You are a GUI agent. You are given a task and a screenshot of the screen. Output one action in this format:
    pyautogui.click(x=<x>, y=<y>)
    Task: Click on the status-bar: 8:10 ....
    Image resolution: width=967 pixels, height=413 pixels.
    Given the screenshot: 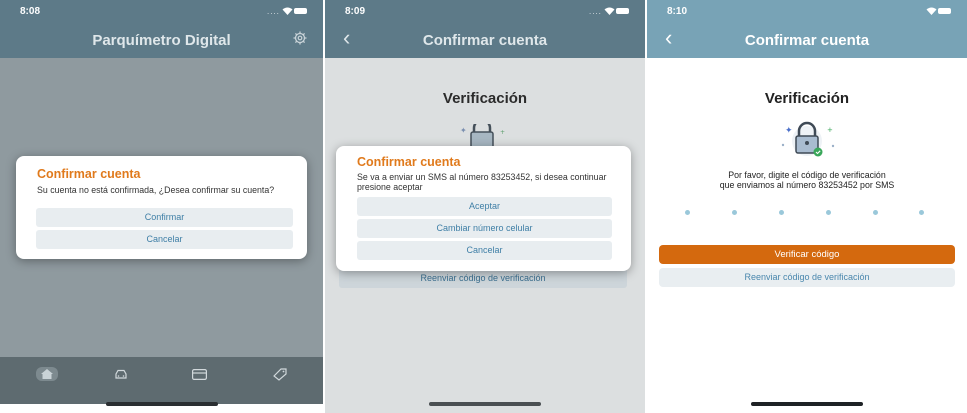 What is the action you would take?
    pyautogui.click(x=807, y=11)
    